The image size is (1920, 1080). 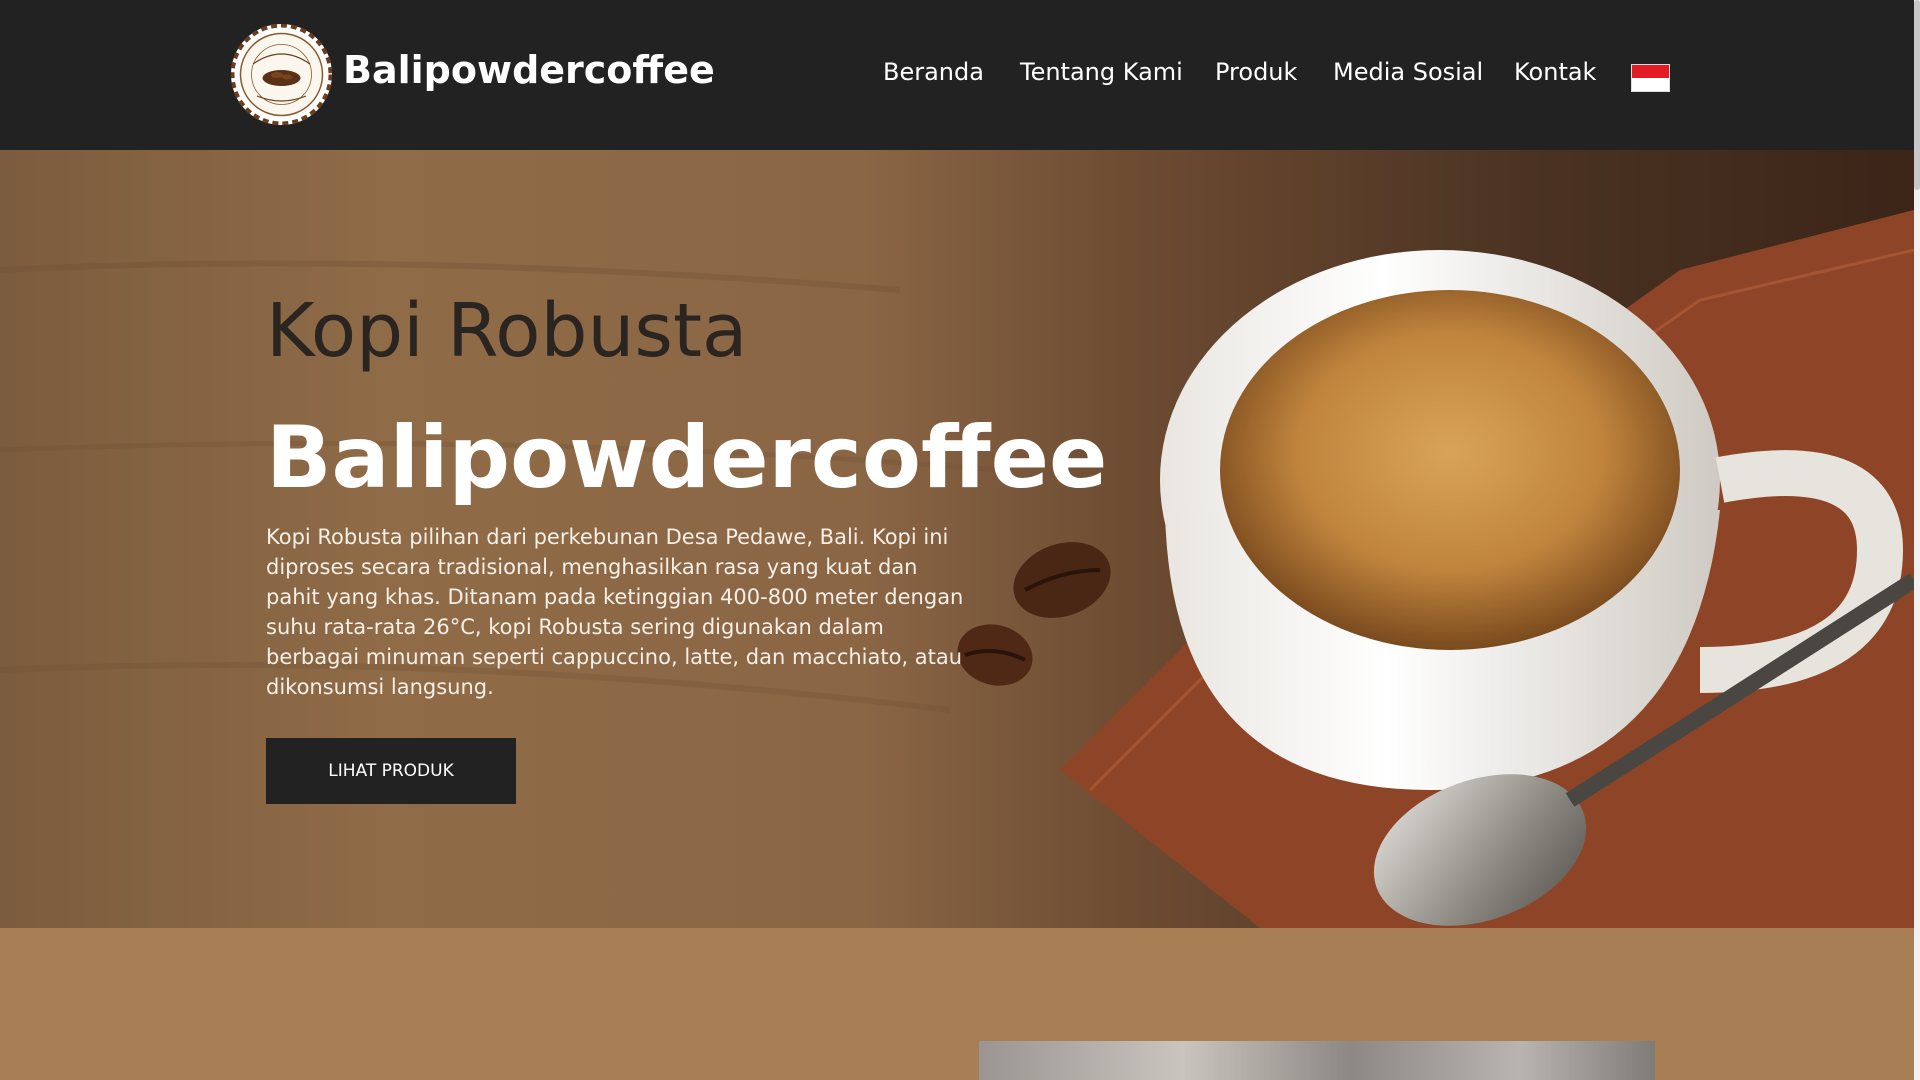 What do you see at coordinates (1917, 95) in the screenshot?
I see `scrollbar-thumb` at bounding box center [1917, 95].